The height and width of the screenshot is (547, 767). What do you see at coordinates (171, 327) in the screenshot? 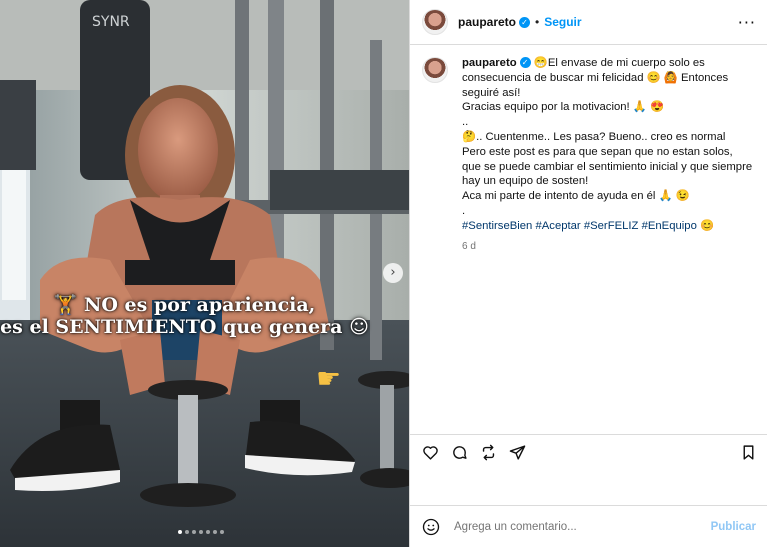
I see `overlay-text-2: es el SENTIMIENTO que genera` at bounding box center [171, 327].